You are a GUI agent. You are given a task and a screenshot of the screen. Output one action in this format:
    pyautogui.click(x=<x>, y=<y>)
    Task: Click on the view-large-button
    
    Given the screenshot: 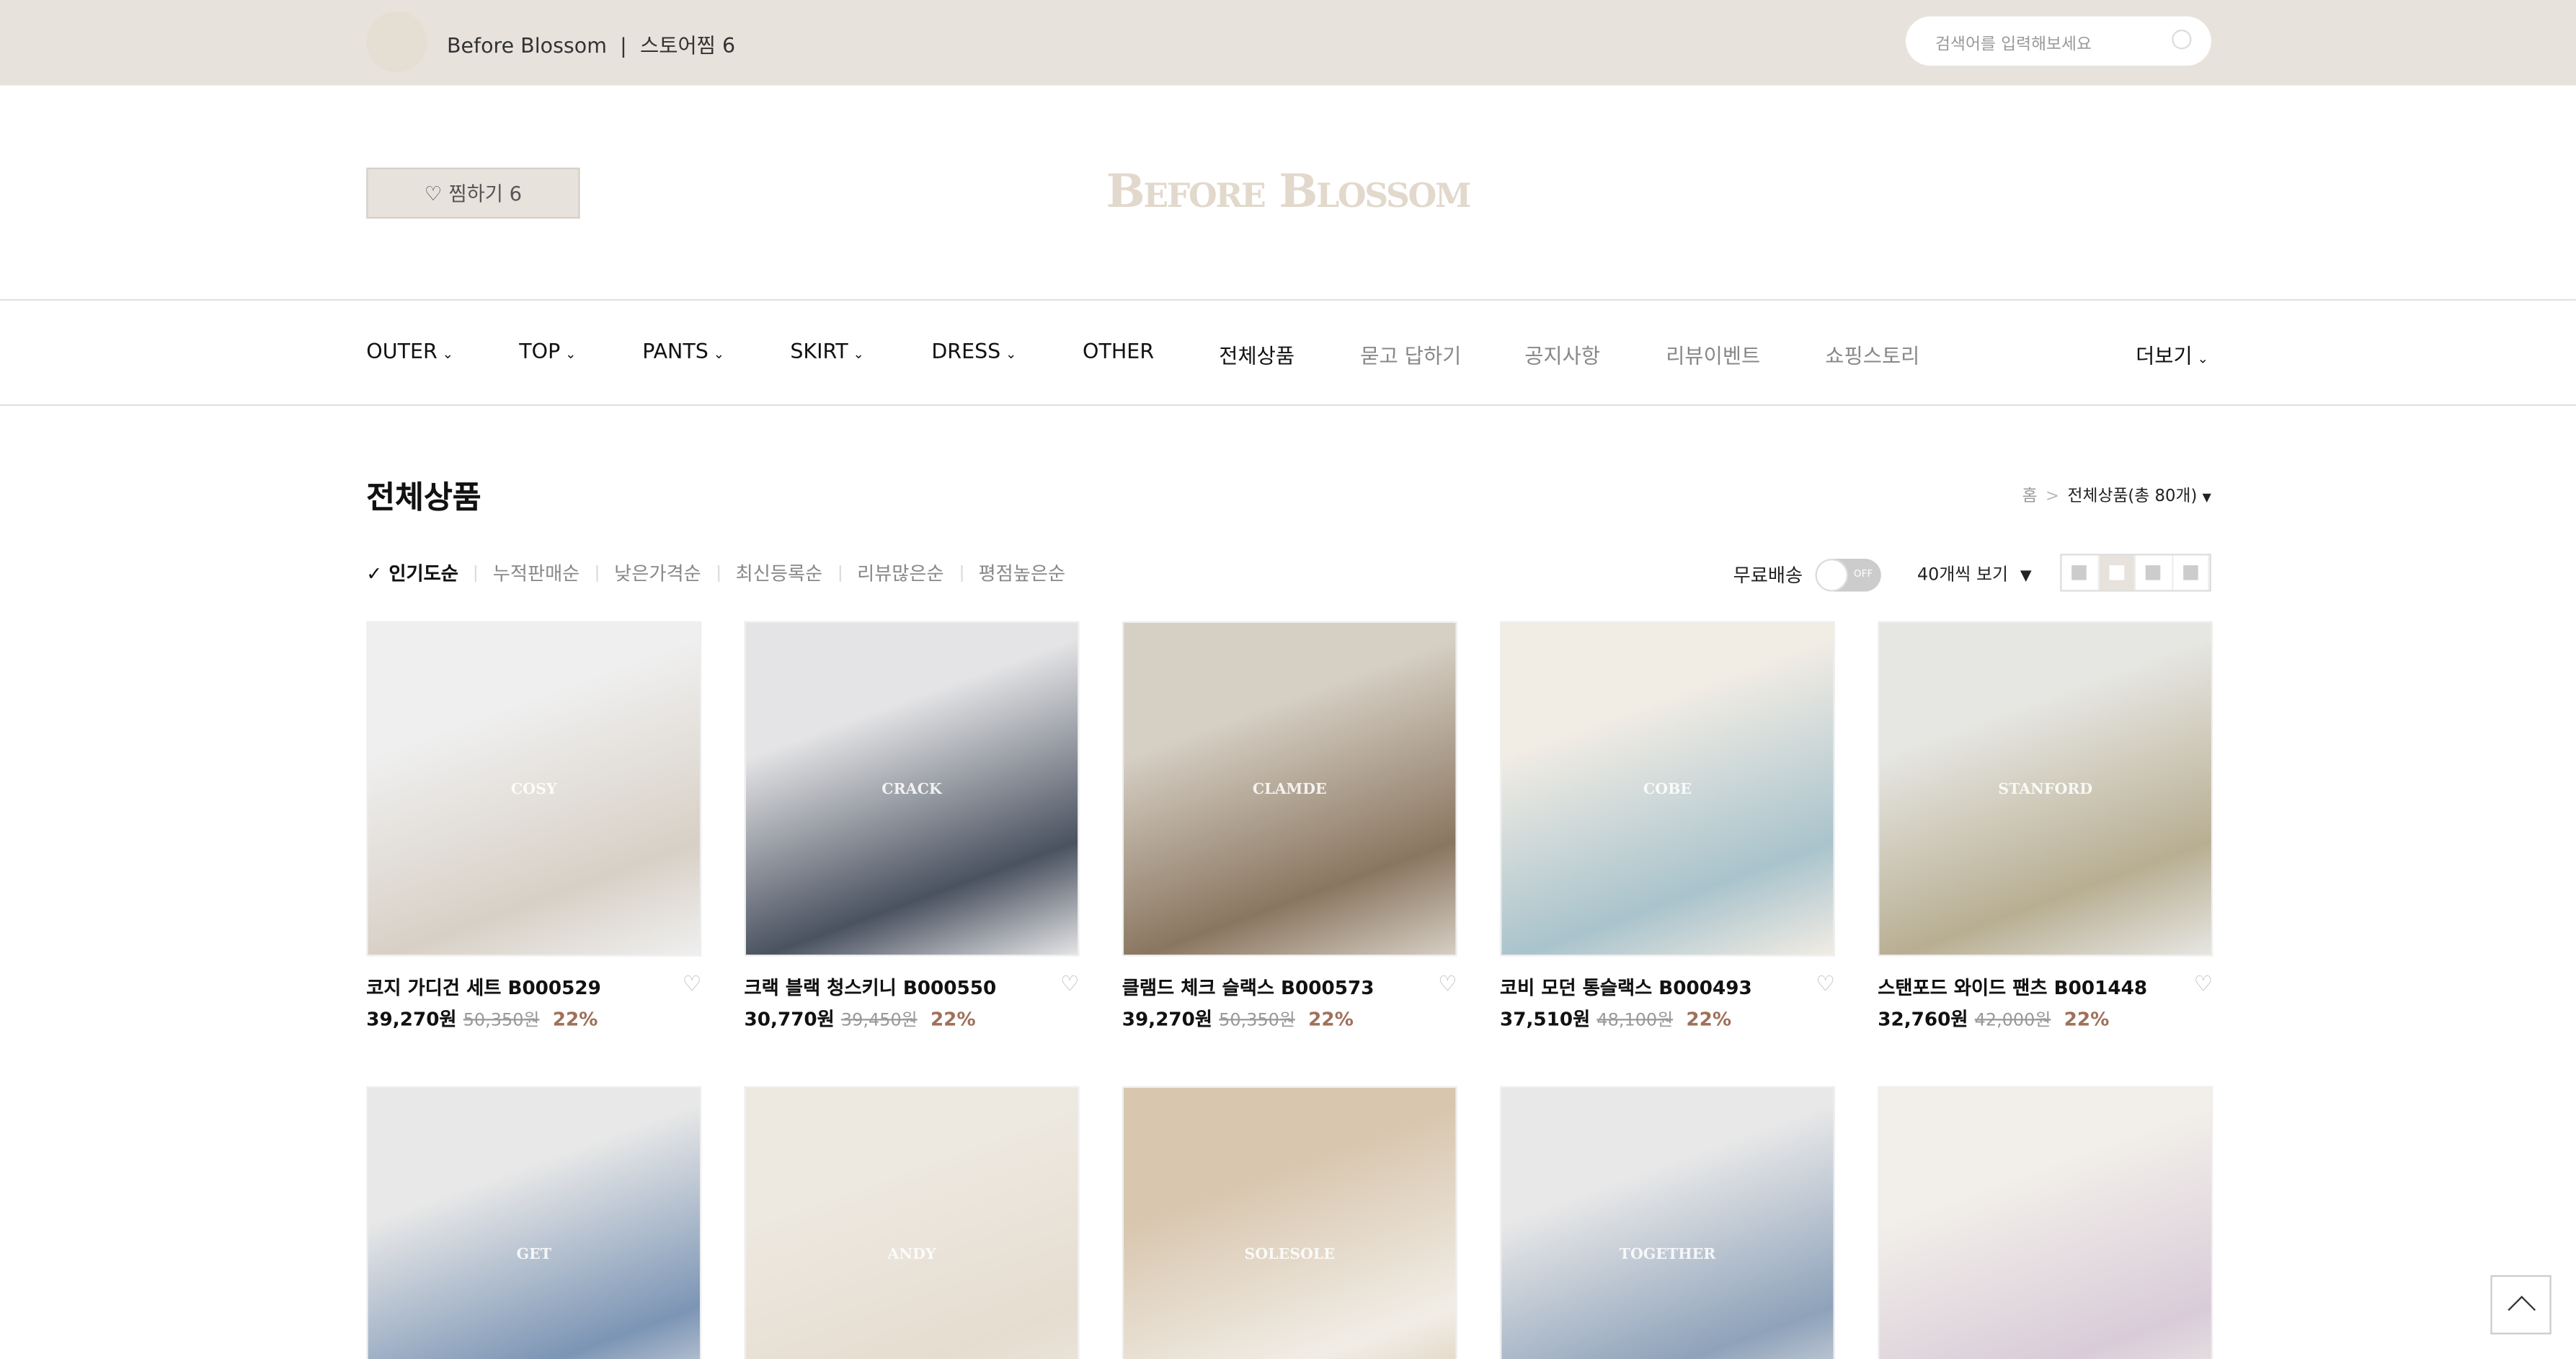 What is the action you would take?
    pyautogui.click(x=2191, y=572)
    